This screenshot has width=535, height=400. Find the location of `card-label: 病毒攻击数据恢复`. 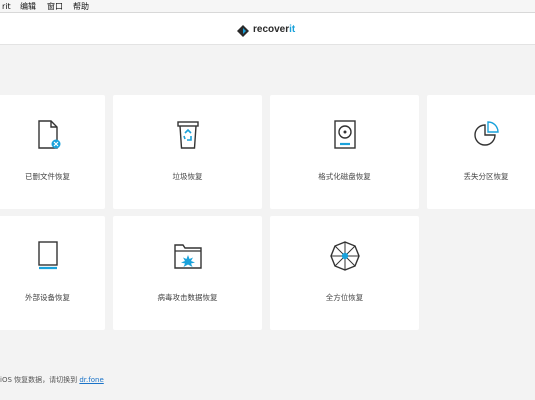

card-label: 病毒攻击数据恢复 is located at coordinates (187, 297).